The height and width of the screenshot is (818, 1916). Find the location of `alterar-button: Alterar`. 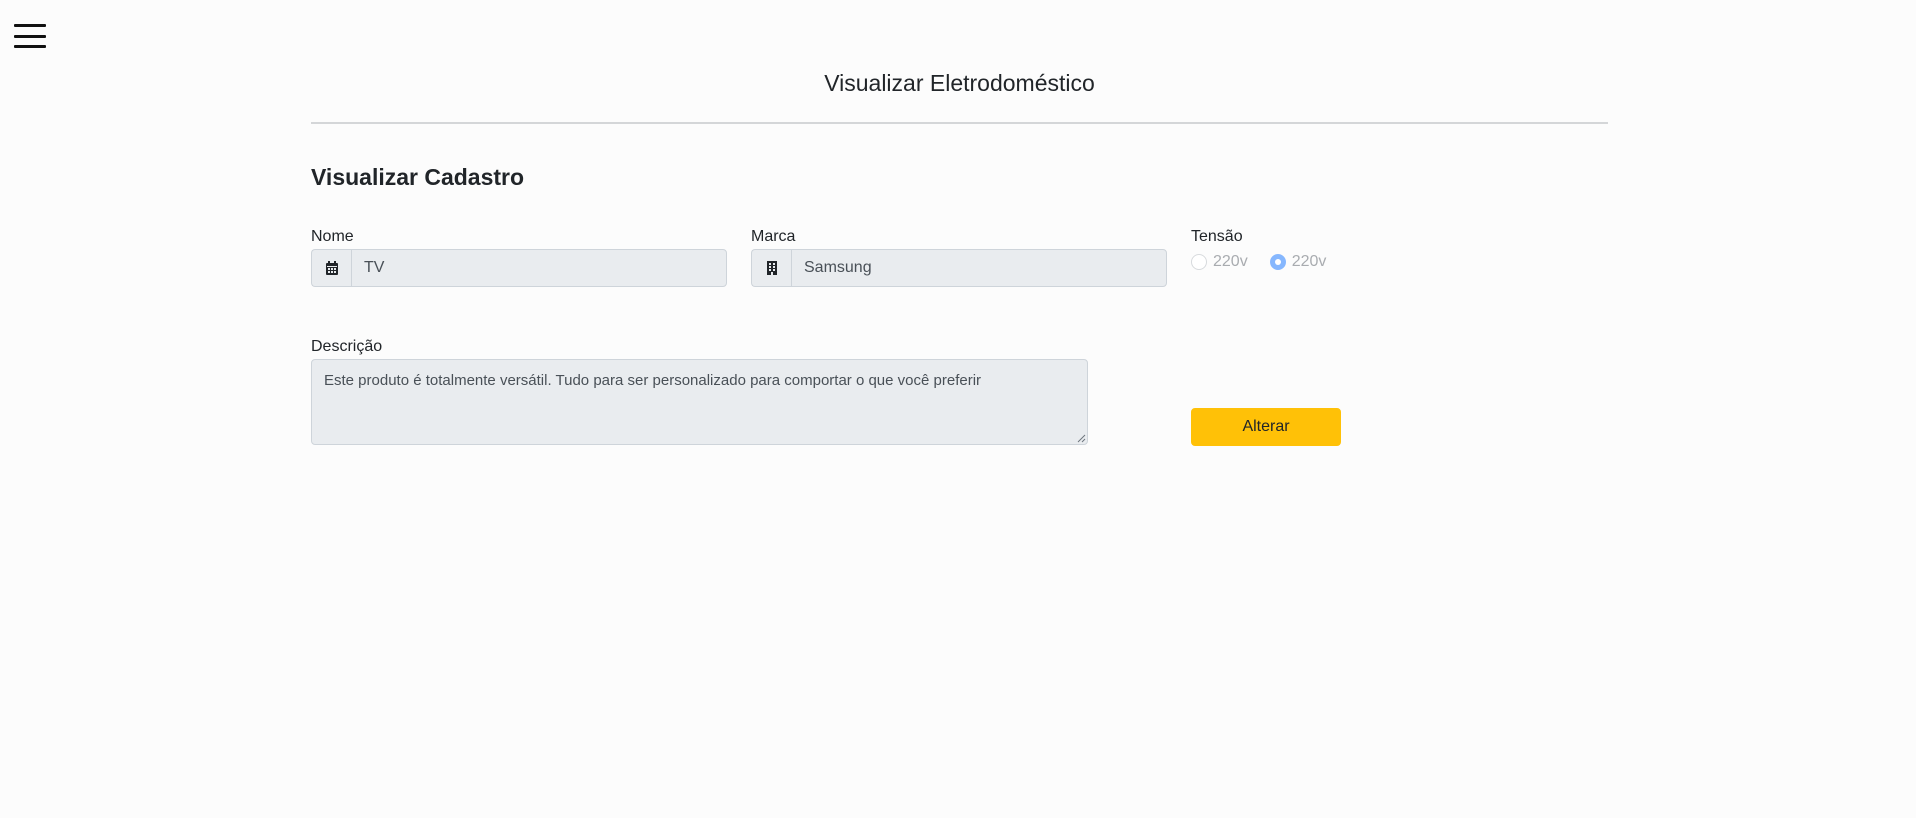

alterar-button: Alterar is located at coordinates (1266, 427).